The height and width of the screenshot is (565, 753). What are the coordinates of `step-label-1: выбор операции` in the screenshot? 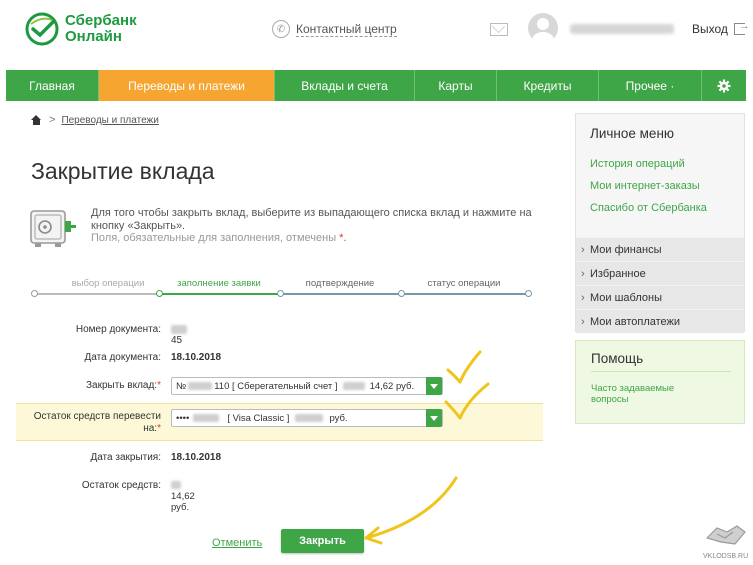 It's located at (108, 283).